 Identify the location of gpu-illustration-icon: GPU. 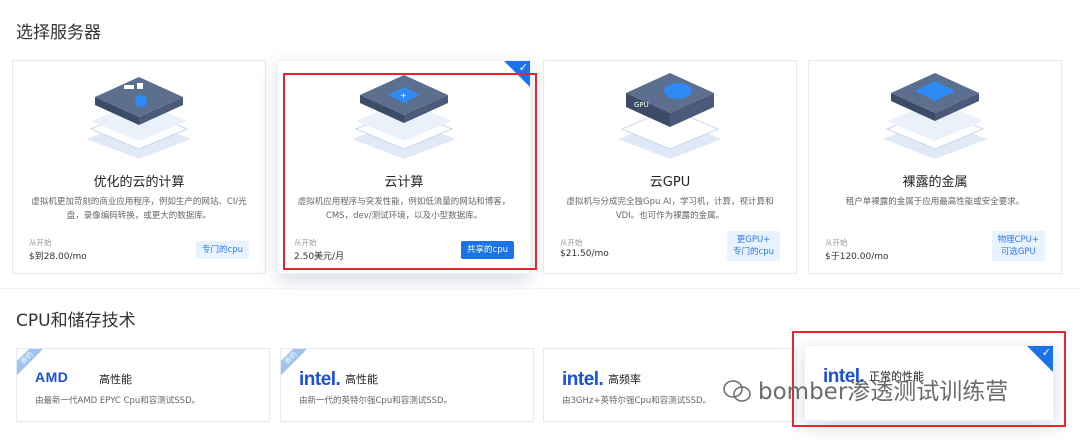
(670, 116).